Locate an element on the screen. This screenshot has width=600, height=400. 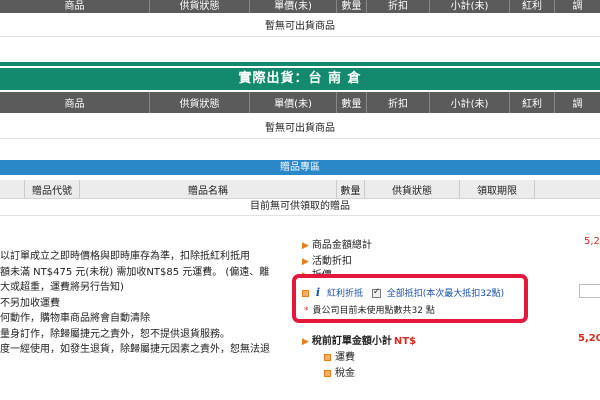
note-line: 量身訂作，除歸屬捷元之責外，恕不提供退貨服務。 is located at coordinates (115, 334).